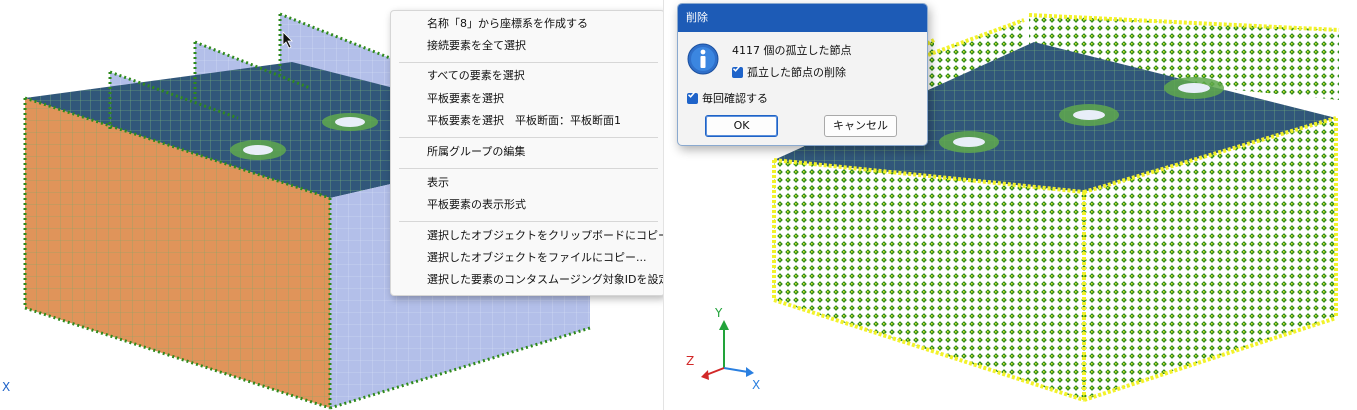  What do you see at coordinates (703, 59) in the screenshot?
I see `info-icon` at bounding box center [703, 59].